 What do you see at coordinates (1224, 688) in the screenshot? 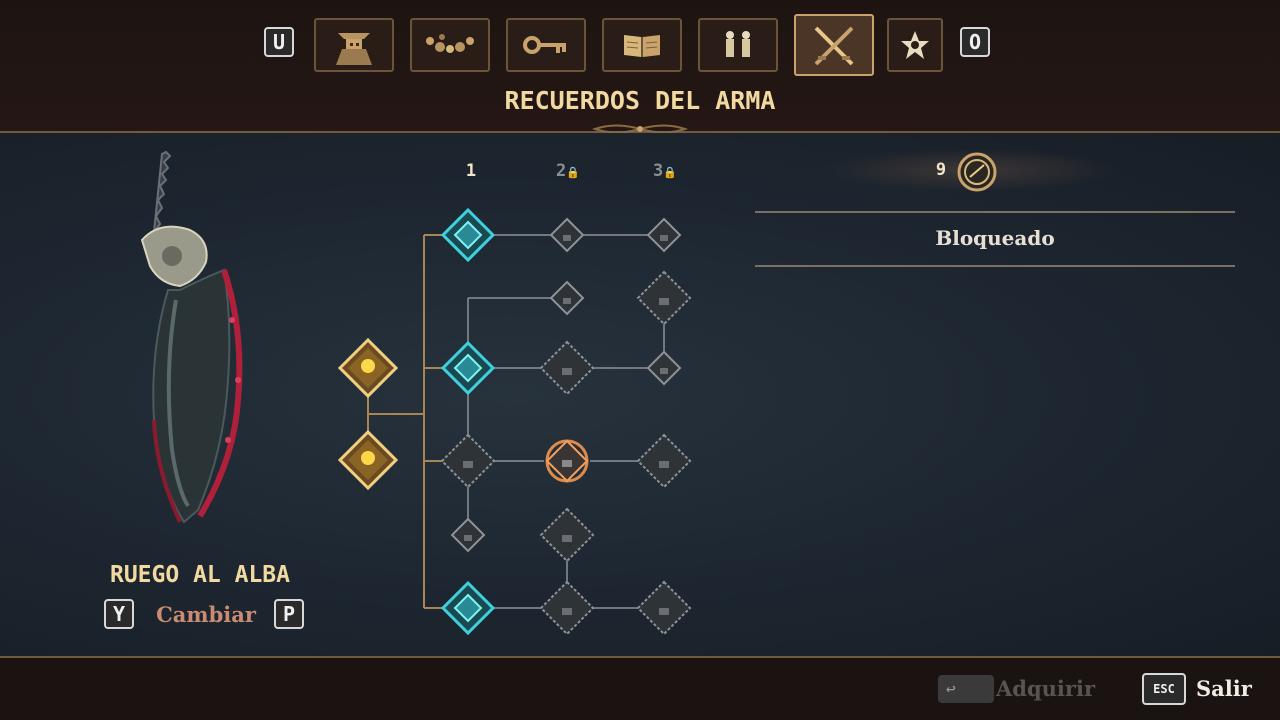
I see `exit-button: Salir` at bounding box center [1224, 688].